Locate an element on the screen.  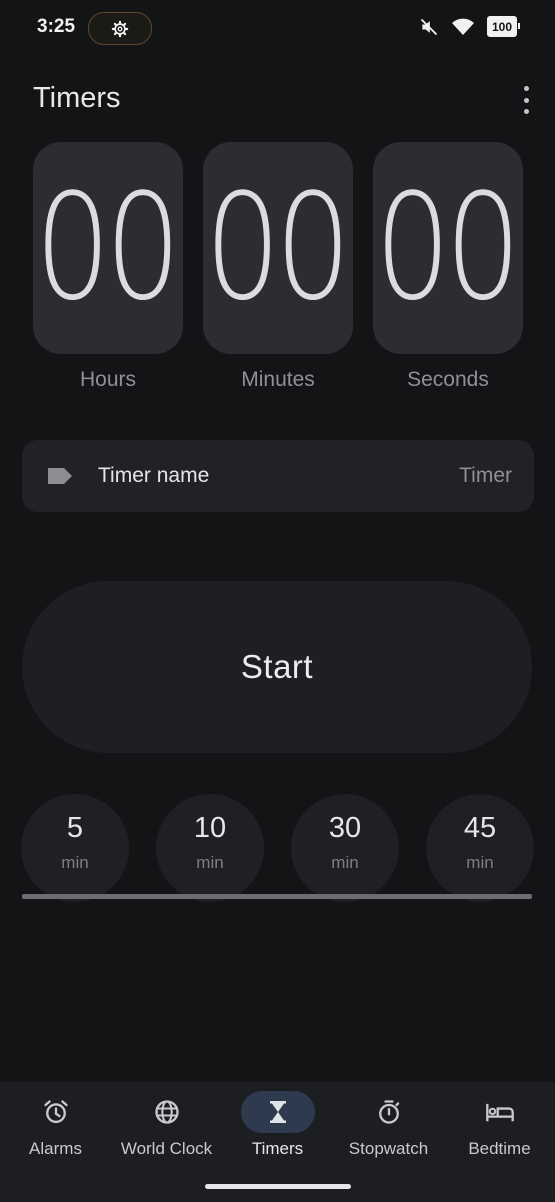
preset-5-min: 5 min is located at coordinates (75, 848).